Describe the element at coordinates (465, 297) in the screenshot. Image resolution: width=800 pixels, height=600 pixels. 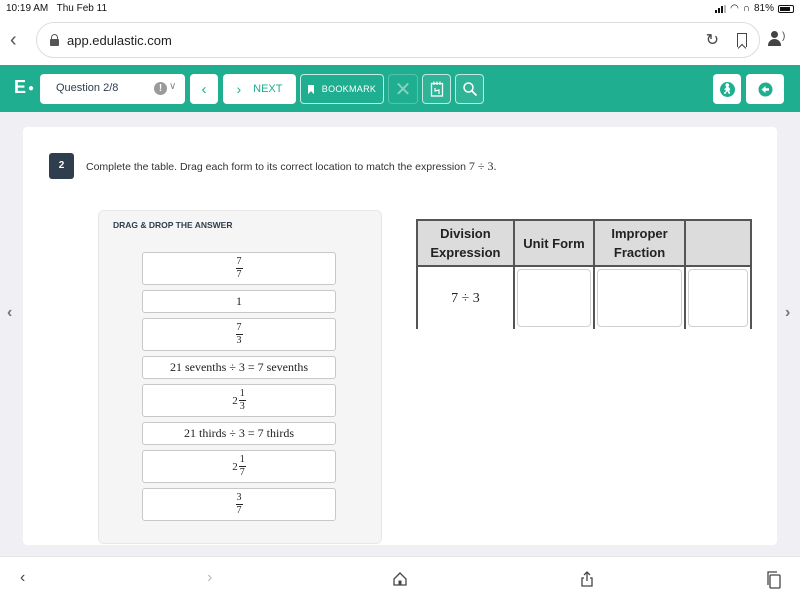
I see `cell-division-expression: 7 ÷ 3` at that location.